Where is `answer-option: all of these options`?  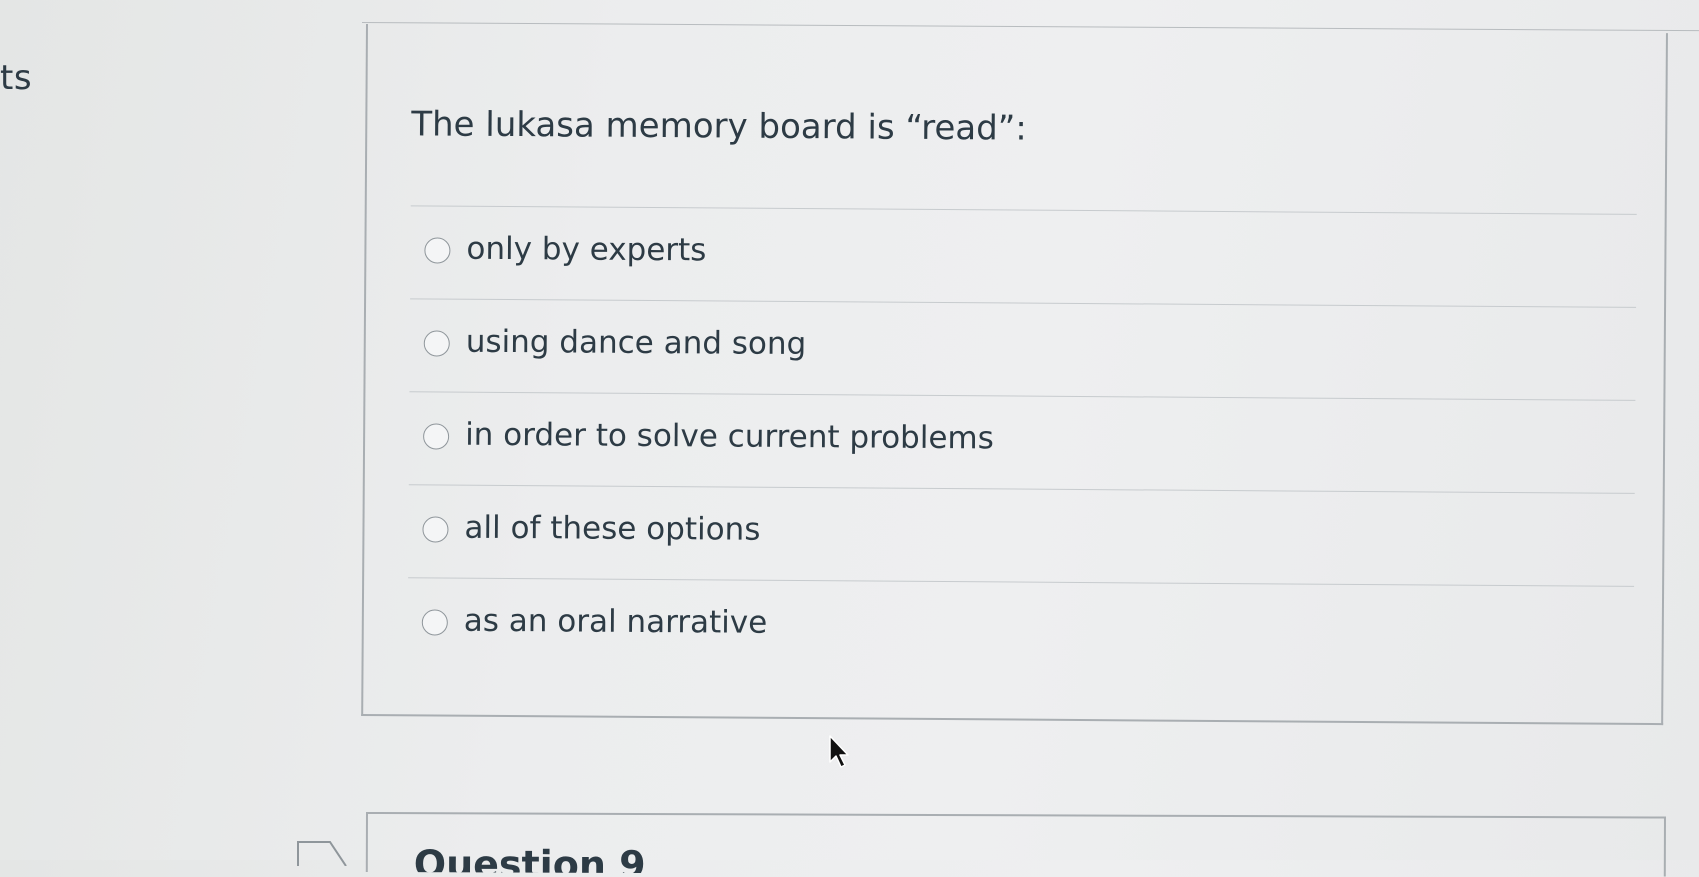 answer-option: all of these options is located at coordinates (1021, 535).